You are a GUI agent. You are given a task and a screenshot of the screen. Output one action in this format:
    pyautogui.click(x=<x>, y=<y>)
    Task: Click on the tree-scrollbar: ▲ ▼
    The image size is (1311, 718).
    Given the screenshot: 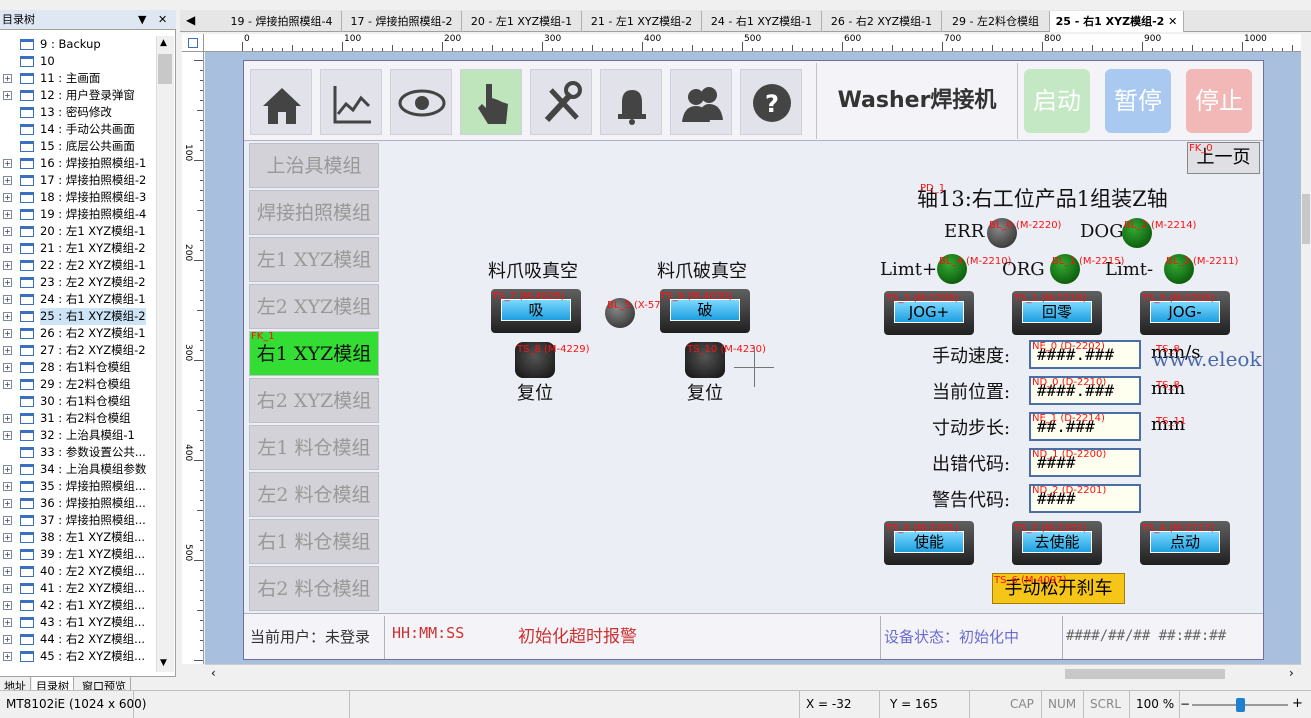 What is the action you would take?
    pyautogui.click(x=165, y=354)
    